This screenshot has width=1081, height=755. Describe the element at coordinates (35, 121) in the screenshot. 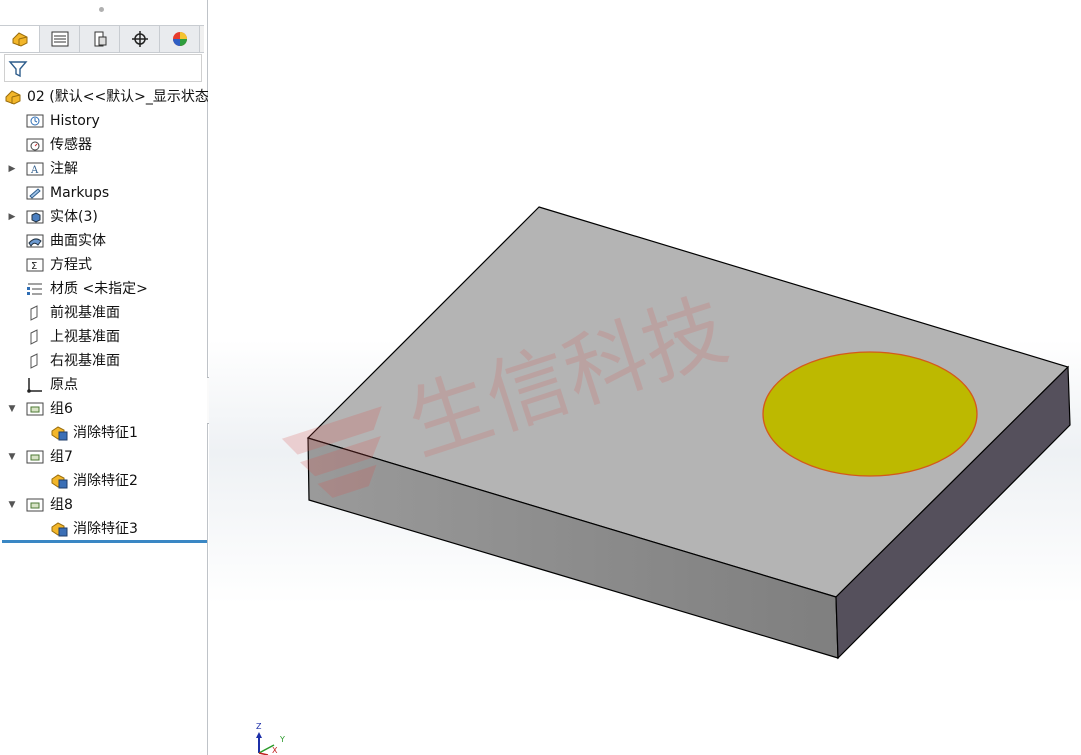

I see `history-icon` at that location.